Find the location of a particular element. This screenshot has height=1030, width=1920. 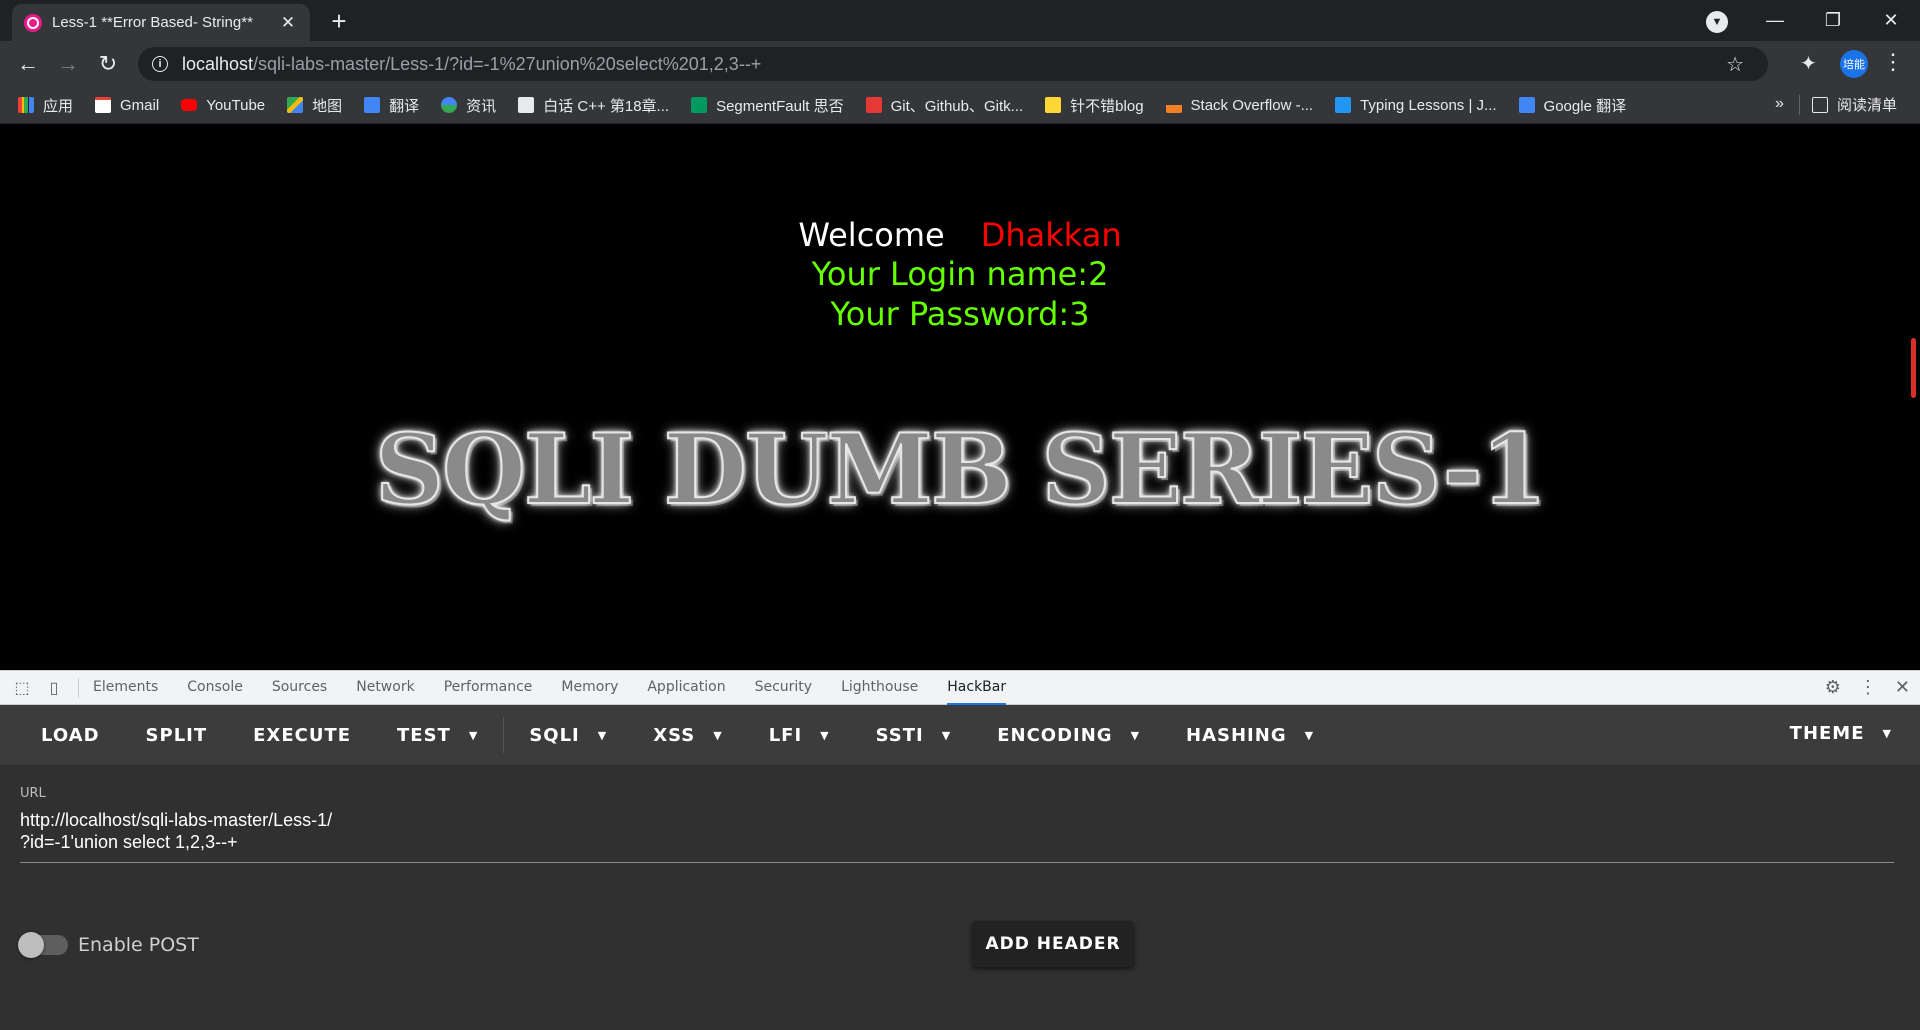

enable-post-toggle: Enable POST is located at coordinates (108, 945).